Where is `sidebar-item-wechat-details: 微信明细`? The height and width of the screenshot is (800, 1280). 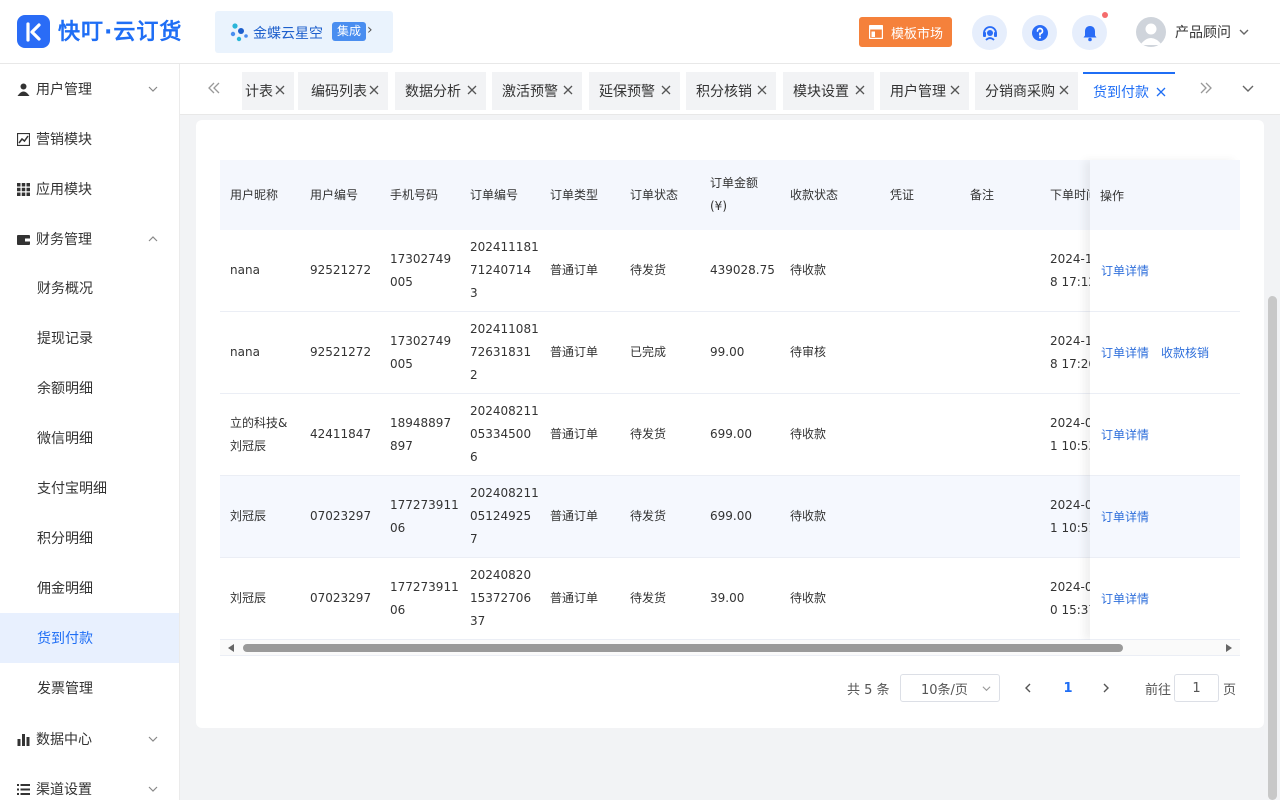 sidebar-item-wechat-details: 微信明细 is located at coordinates (89, 438).